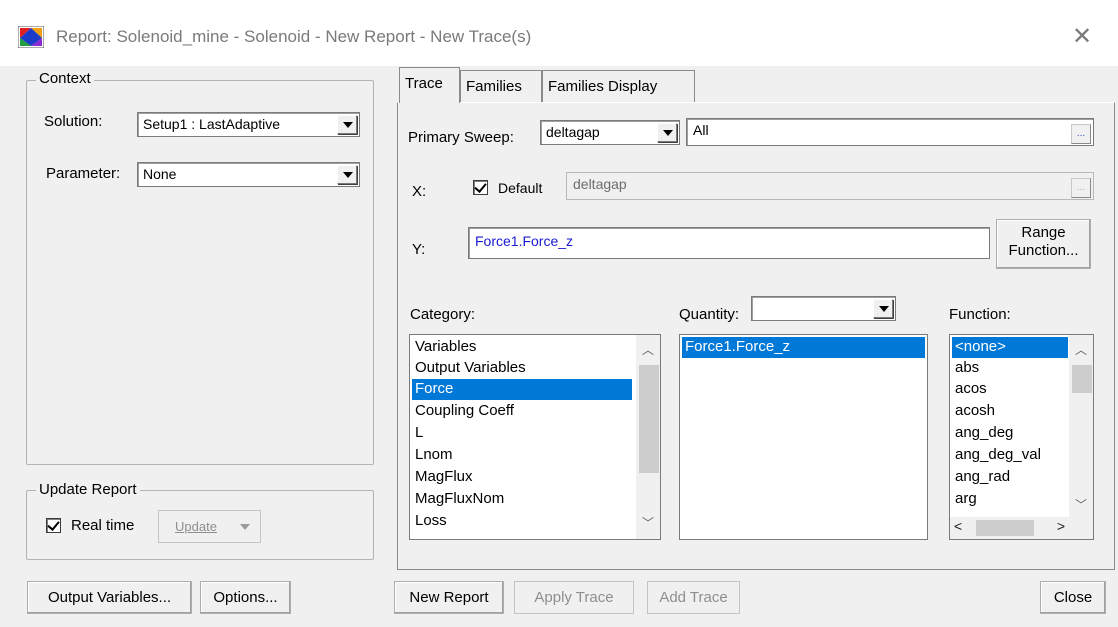 The height and width of the screenshot is (627, 1118). I want to click on category-label: Category:, so click(443, 314).